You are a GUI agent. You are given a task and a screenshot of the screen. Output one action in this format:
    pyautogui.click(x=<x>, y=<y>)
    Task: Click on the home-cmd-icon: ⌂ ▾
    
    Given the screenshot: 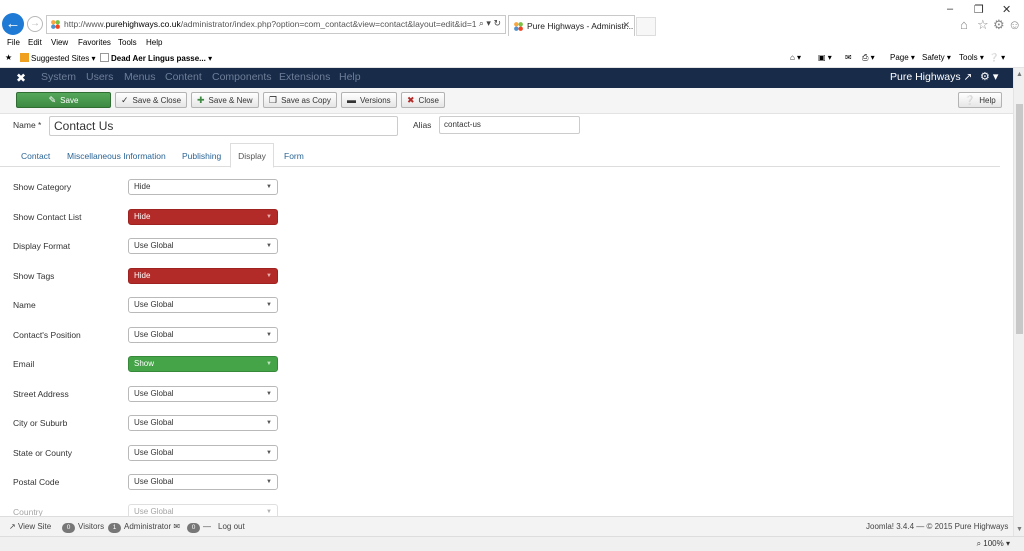 What is the action you would take?
    pyautogui.click(x=795, y=57)
    